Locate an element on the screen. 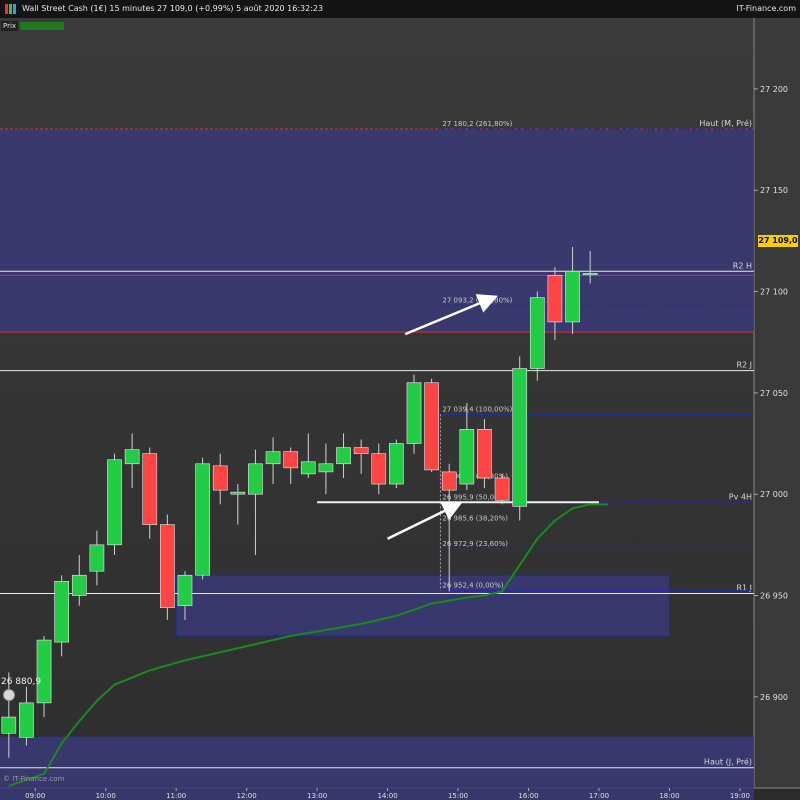 Image resolution: width=800 pixels, height=800 pixels. zone-box is located at coordinates (377, 768).